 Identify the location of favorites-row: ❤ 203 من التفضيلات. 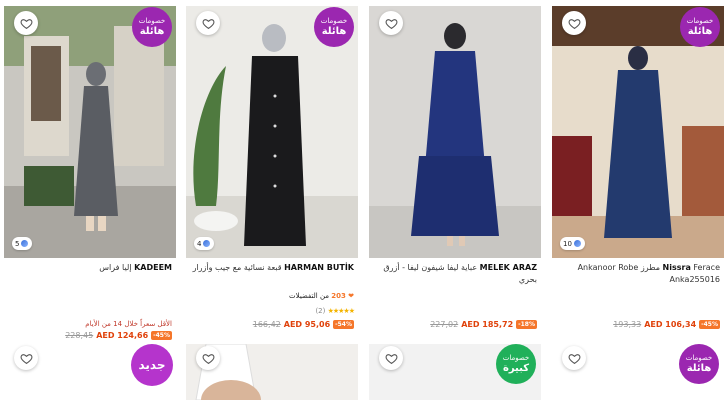
(321, 296).